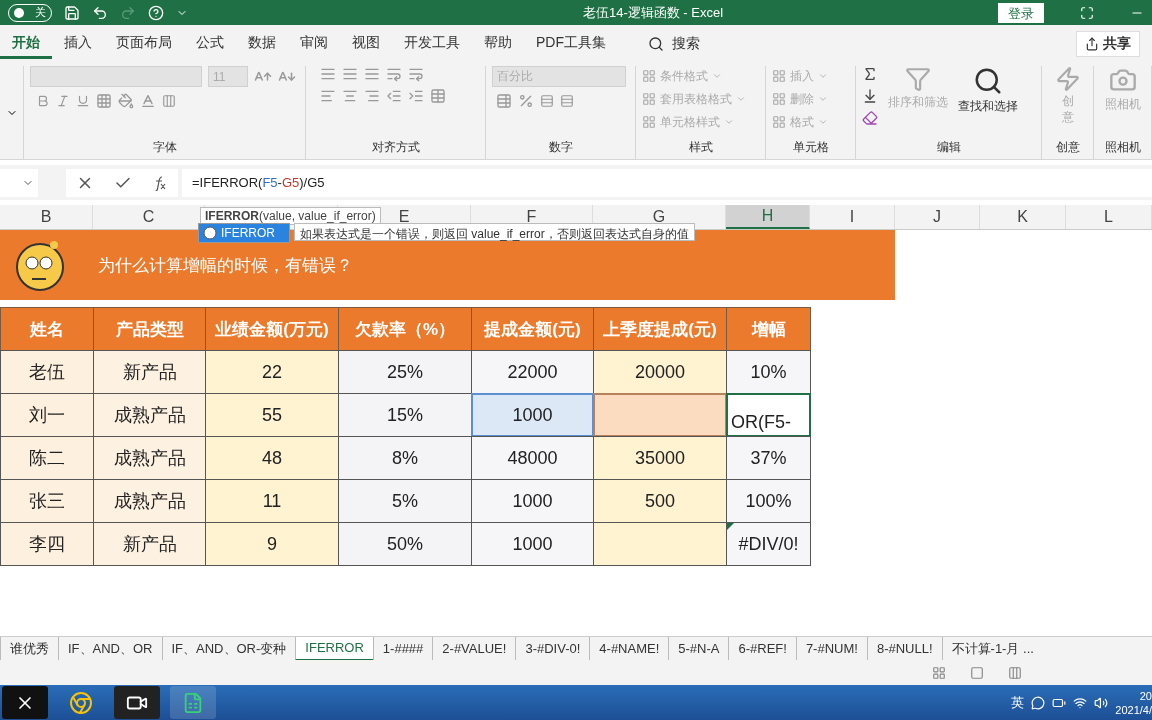 The width and height of the screenshot is (1152, 720). I want to click on table-cell: 8%, so click(405, 458).